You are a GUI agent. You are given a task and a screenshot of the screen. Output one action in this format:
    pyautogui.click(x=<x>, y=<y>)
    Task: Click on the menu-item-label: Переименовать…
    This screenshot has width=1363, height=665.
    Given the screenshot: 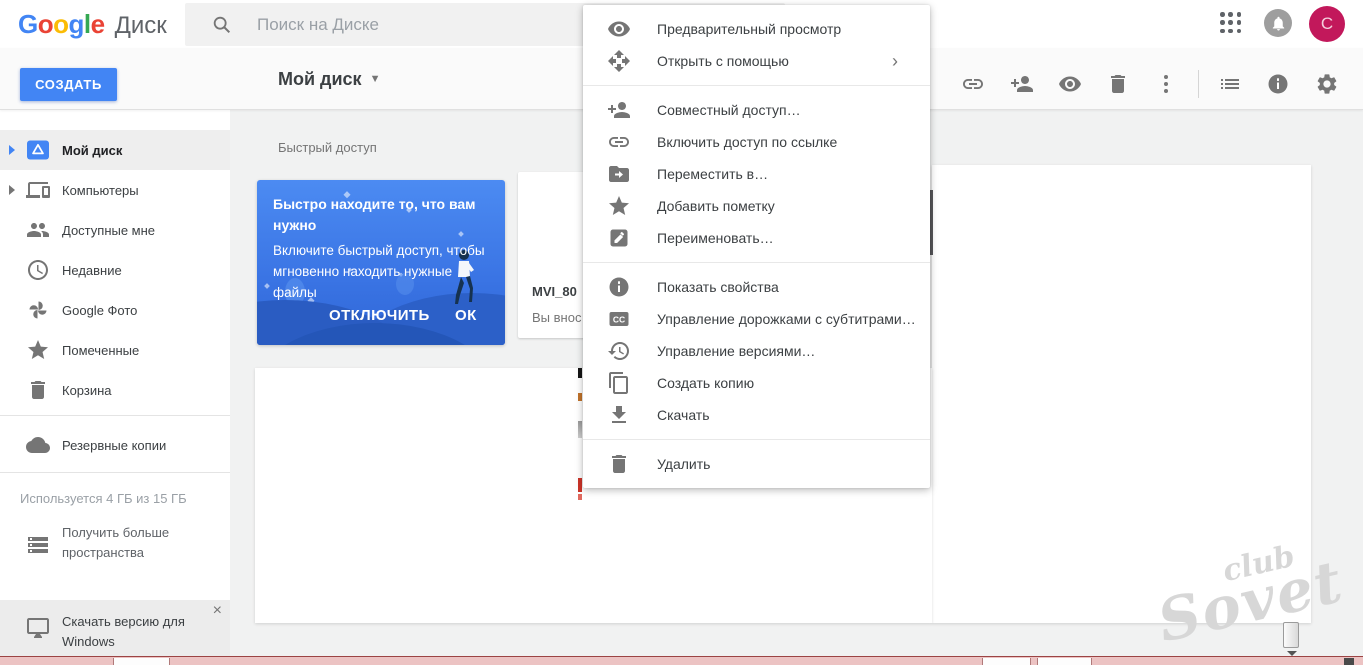 What is the action you would take?
    pyautogui.click(x=715, y=238)
    